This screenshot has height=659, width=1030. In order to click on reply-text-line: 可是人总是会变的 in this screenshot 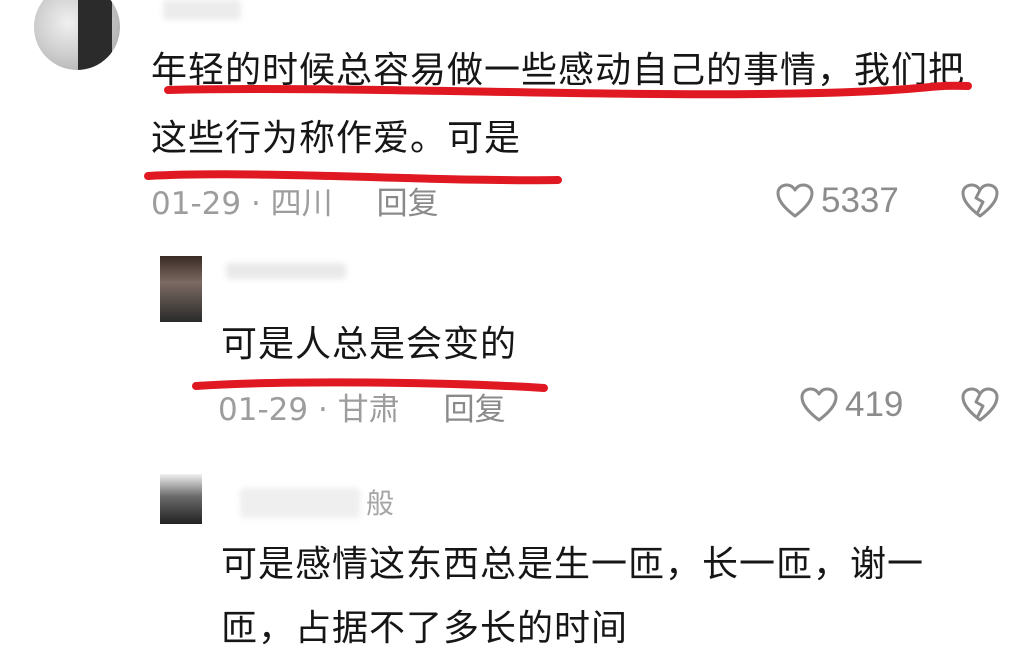, I will do `click(369, 344)`.